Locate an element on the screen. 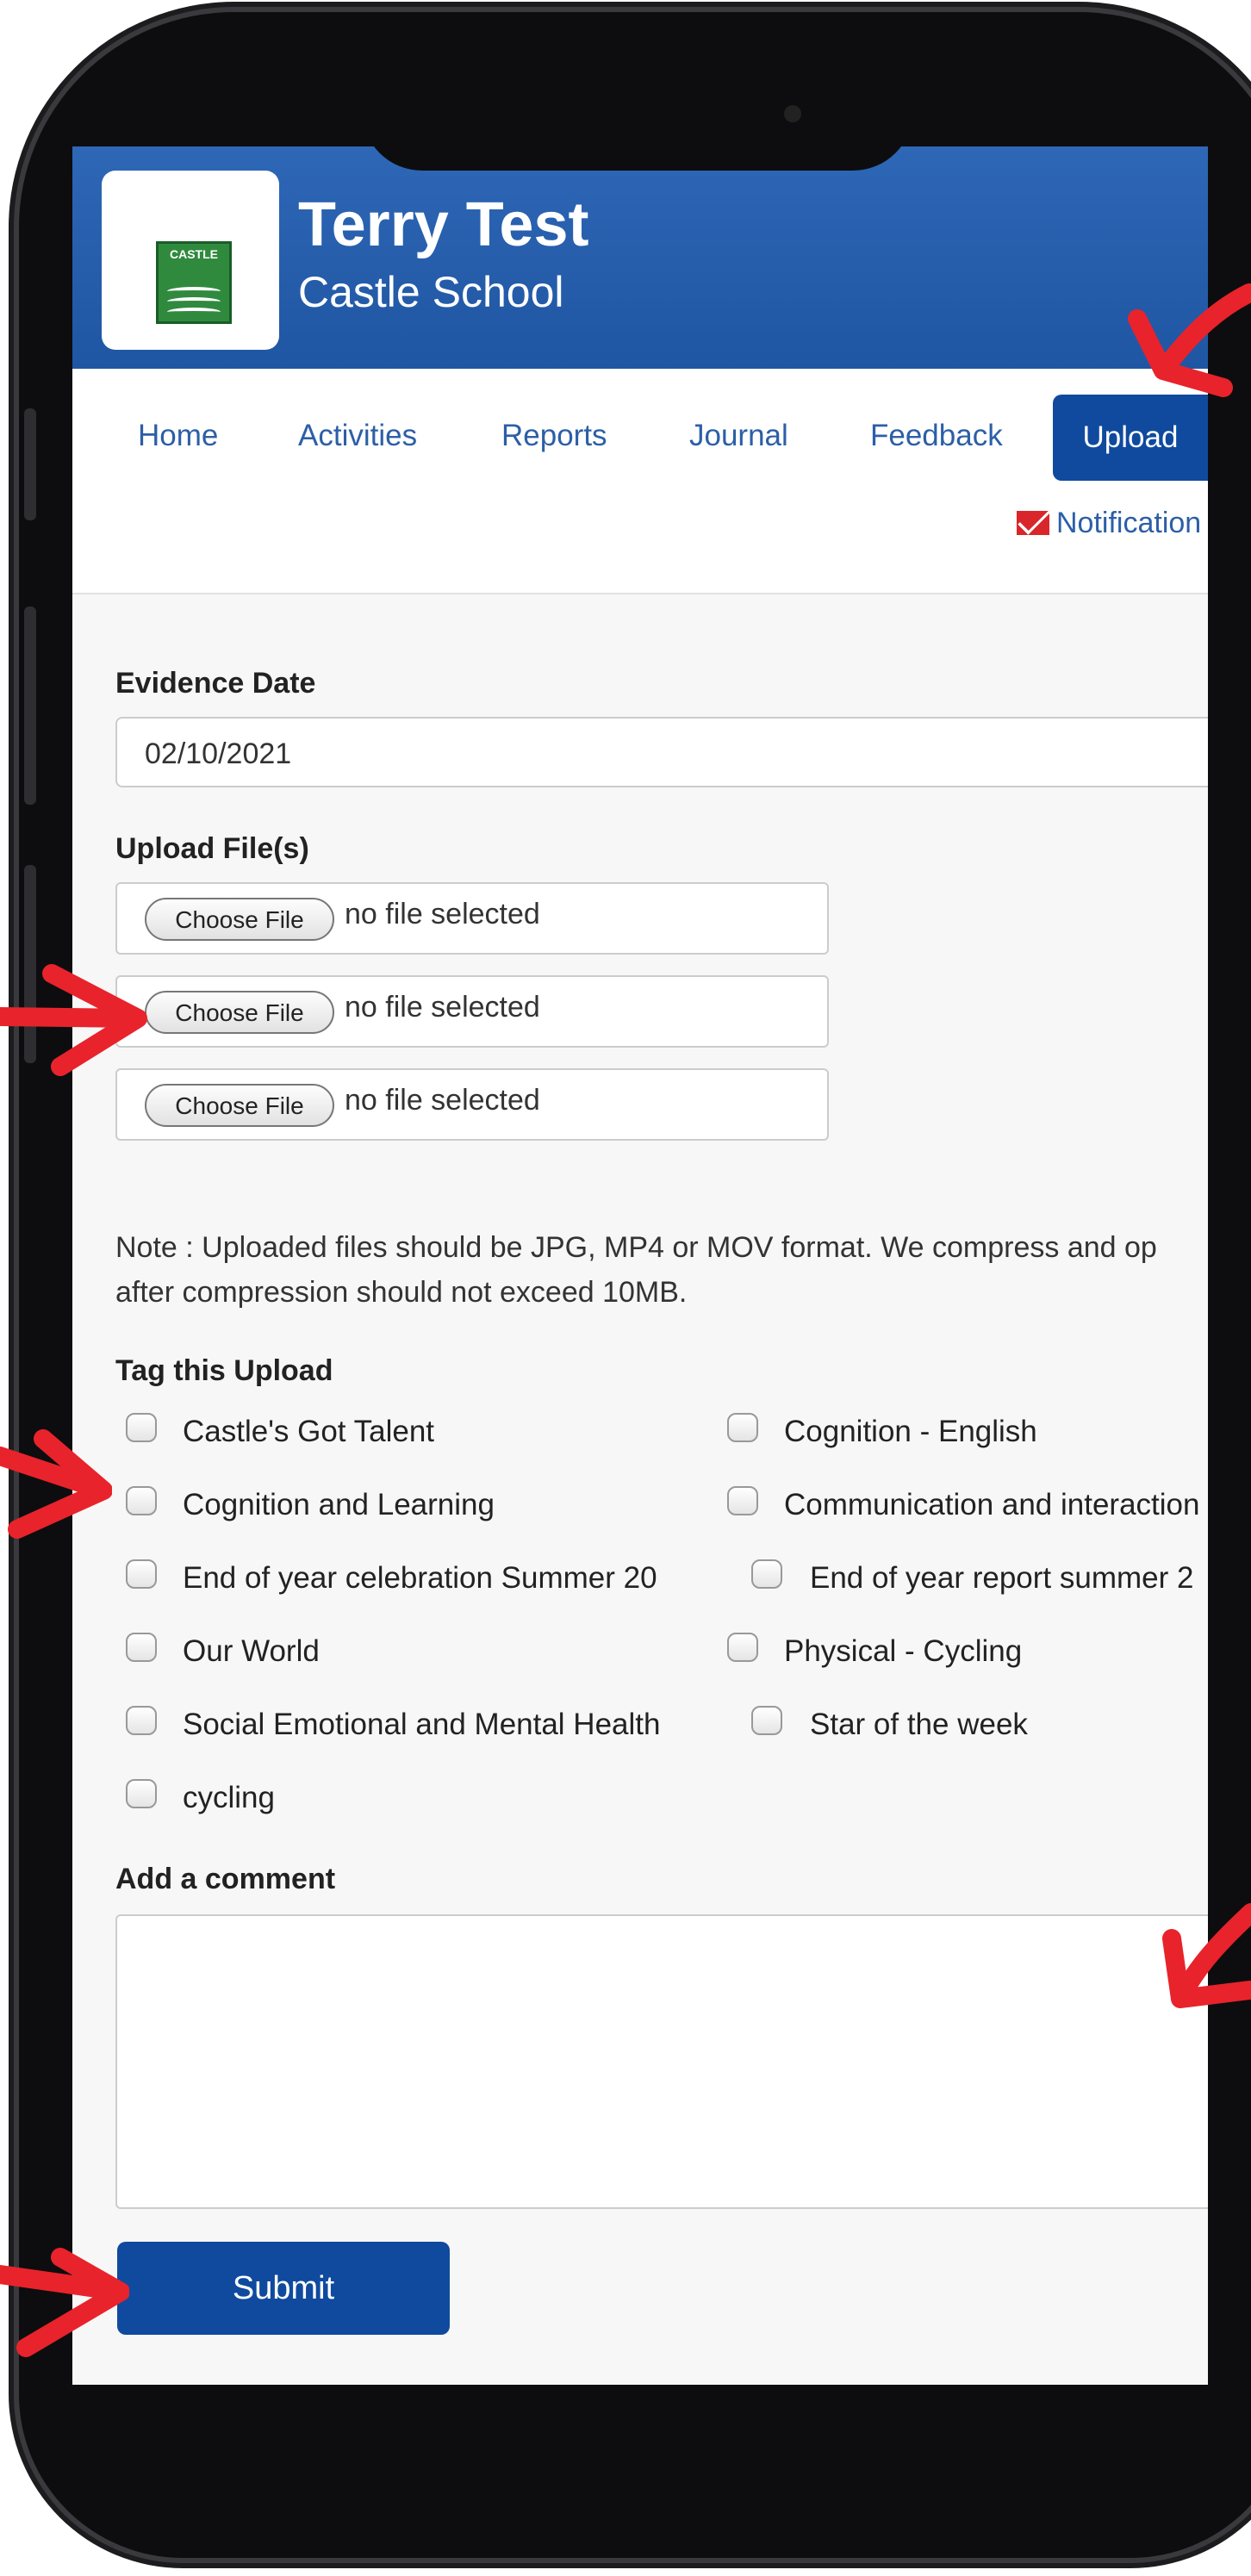 This screenshot has width=1251, height=2576. tag-label: Physical - Cycling is located at coordinates (903, 1651).